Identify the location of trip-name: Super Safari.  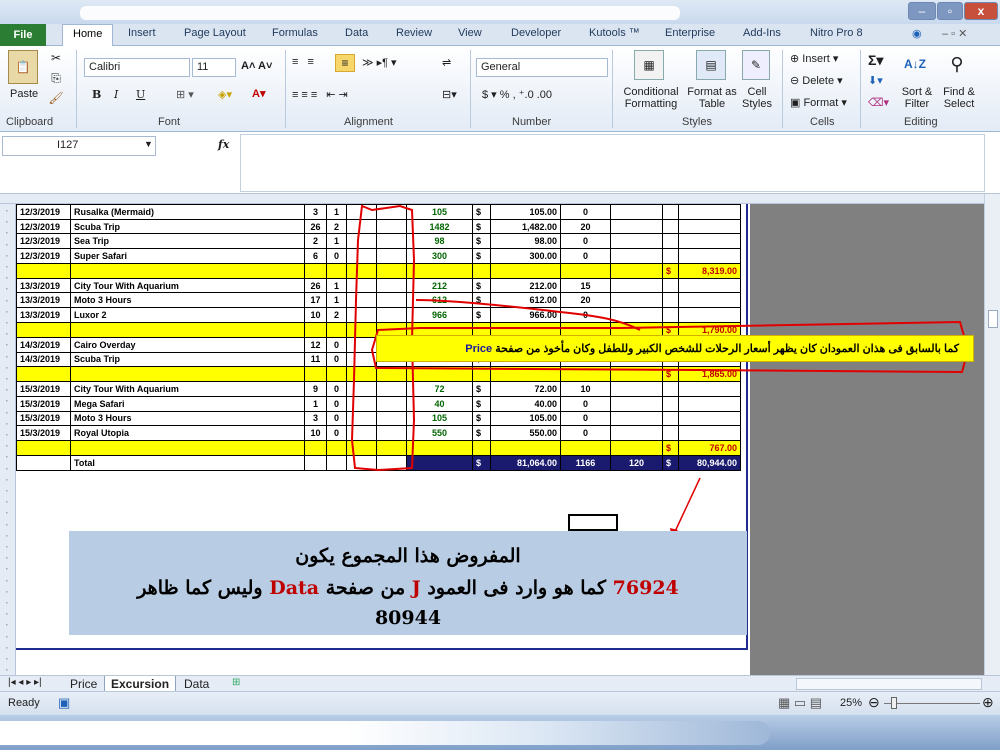
(187, 256).